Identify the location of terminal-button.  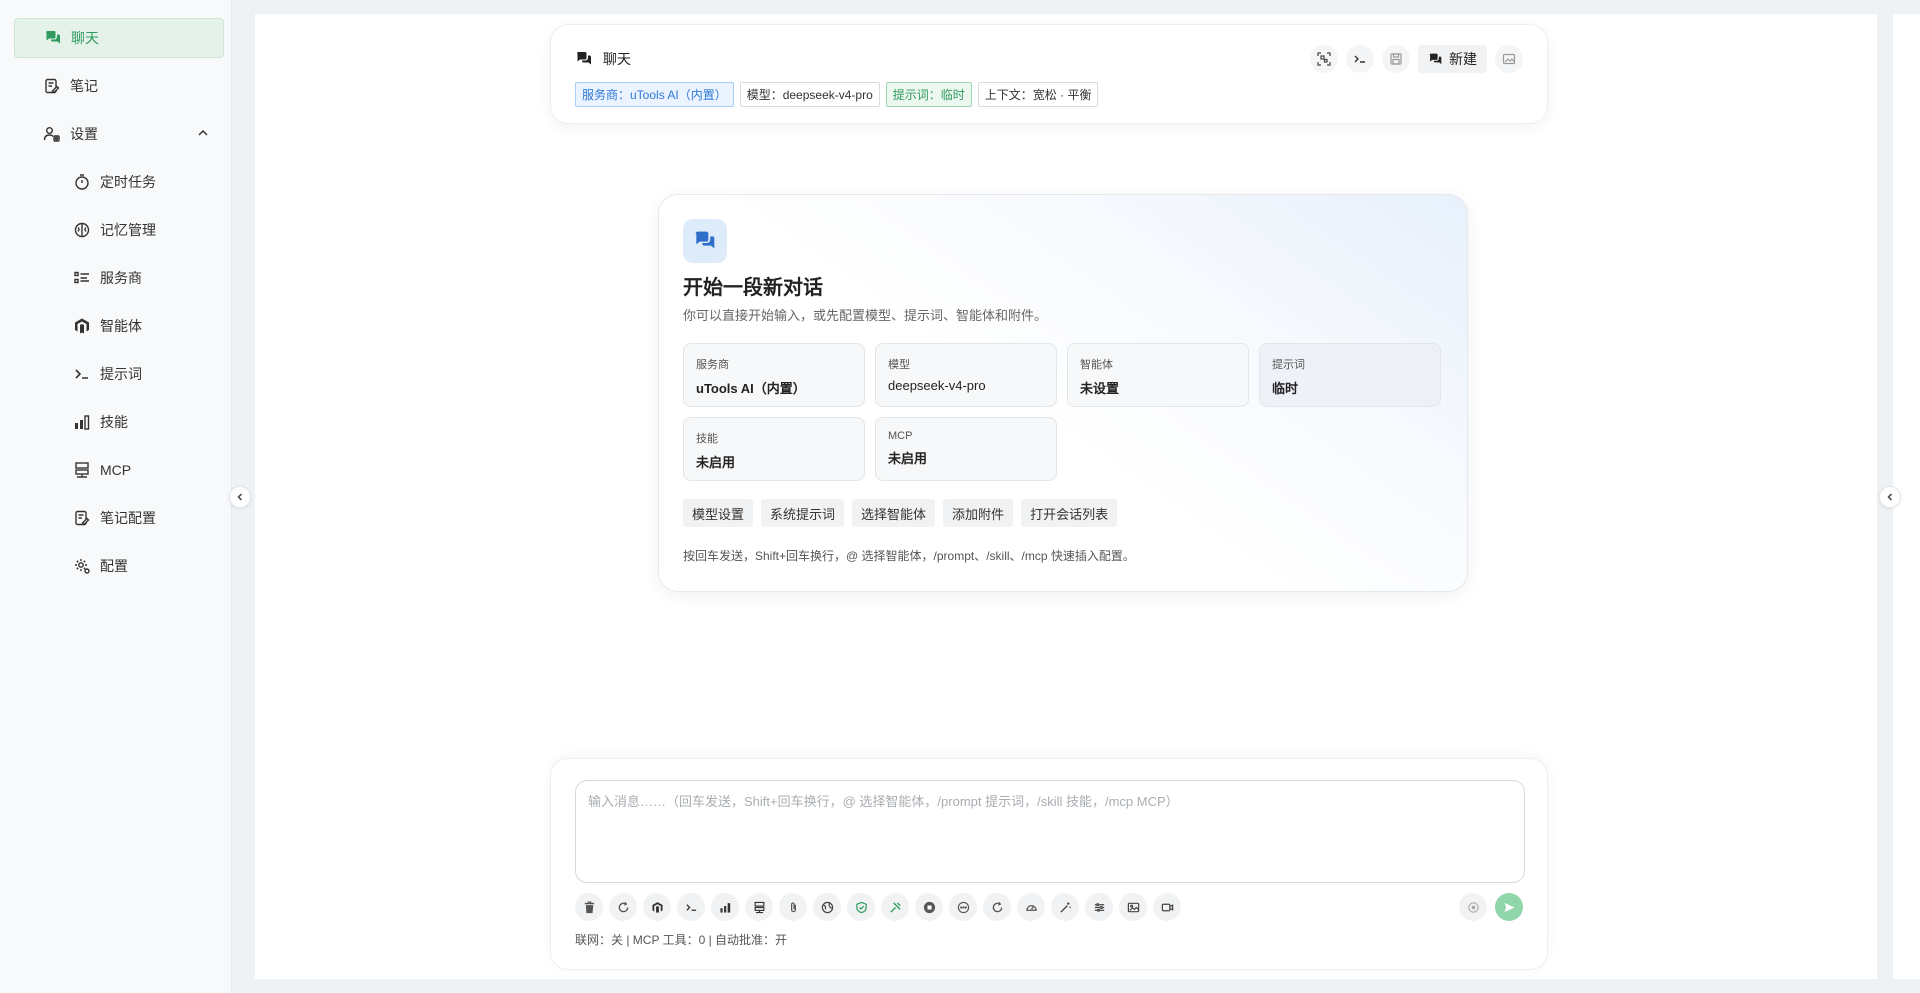
(1360, 59).